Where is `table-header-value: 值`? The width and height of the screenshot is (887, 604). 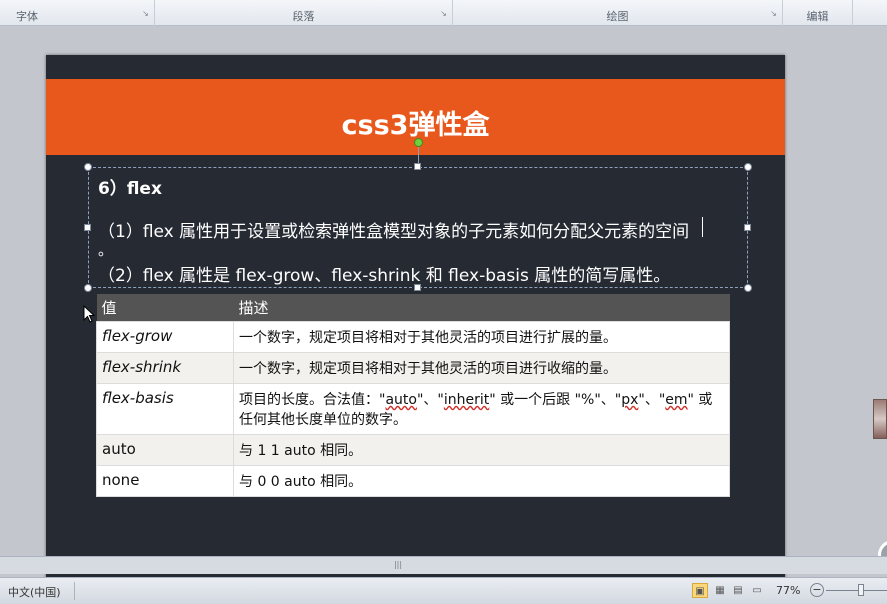 table-header-value: 值 is located at coordinates (165, 308).